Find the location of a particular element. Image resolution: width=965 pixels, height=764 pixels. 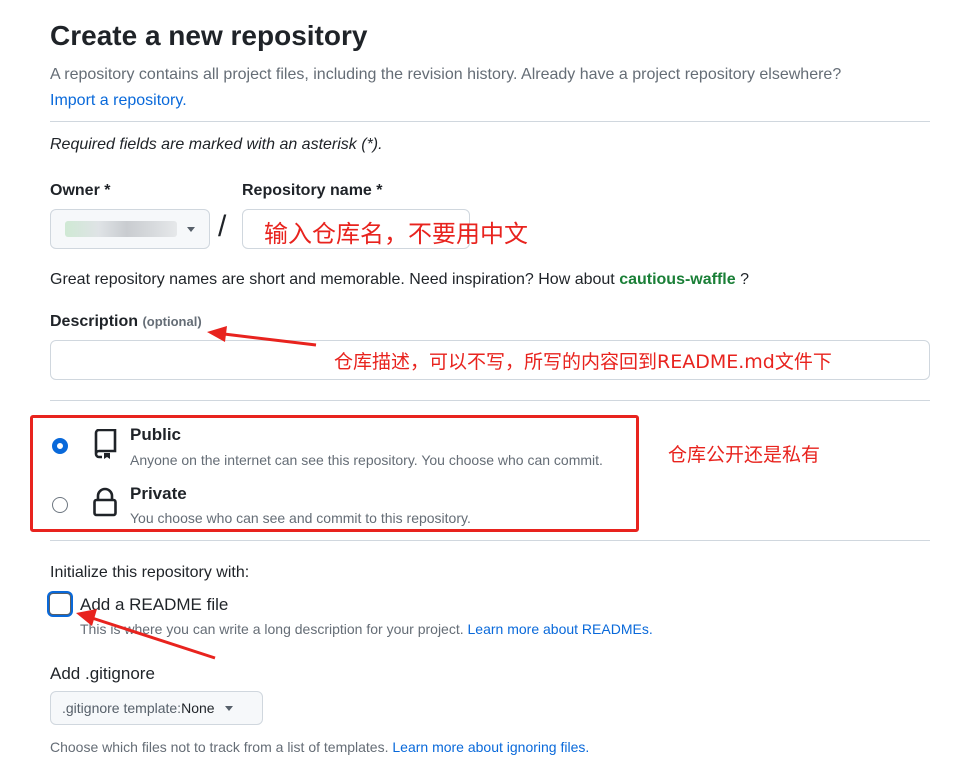

description-arrow is located at coordinates (262, 336).